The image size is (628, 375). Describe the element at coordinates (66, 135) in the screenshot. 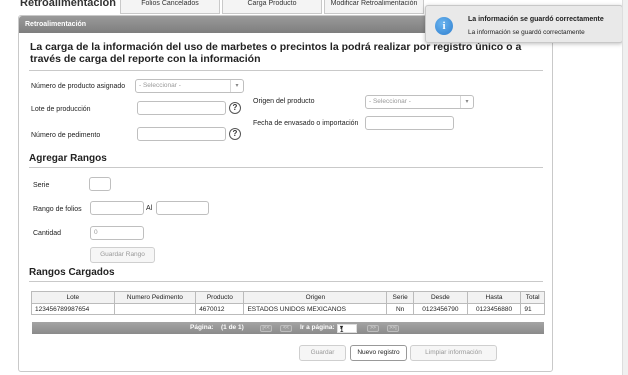

I see `pedimento-label: Número de pedimento` at that location.